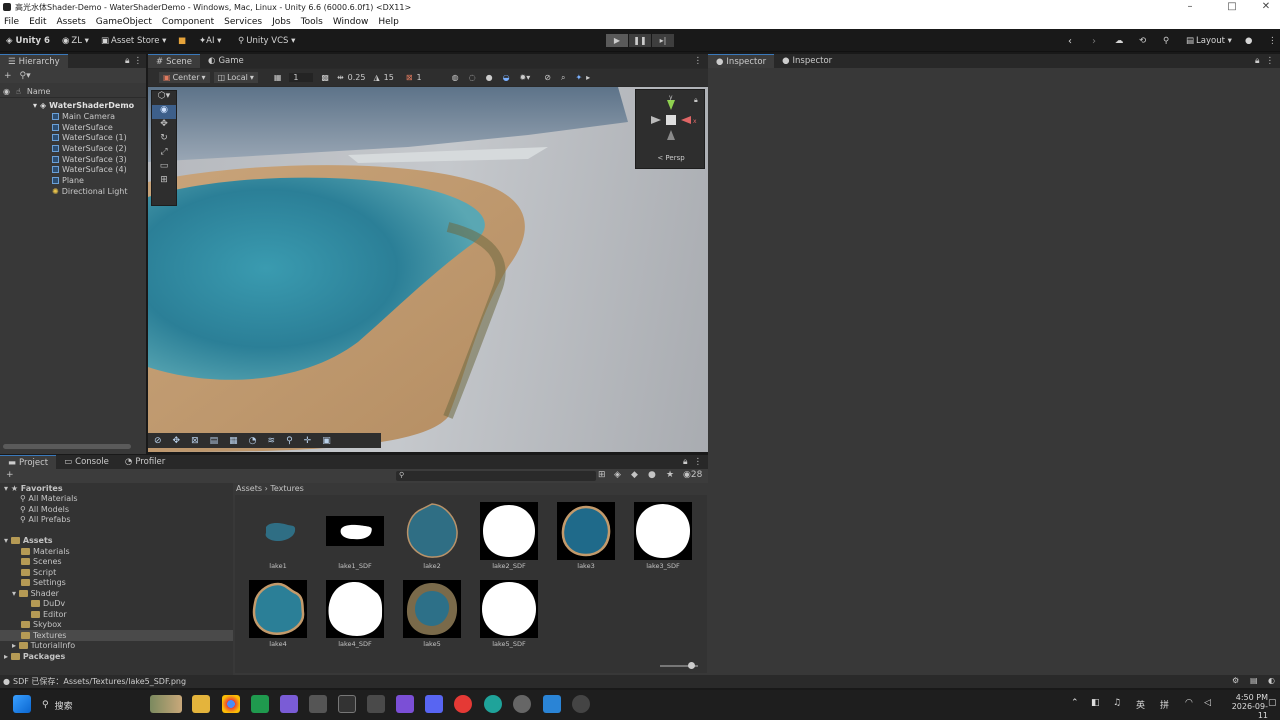 This screenshot has width=1280, height=720. I want to click on menu-services: Services, so click(243, 22).